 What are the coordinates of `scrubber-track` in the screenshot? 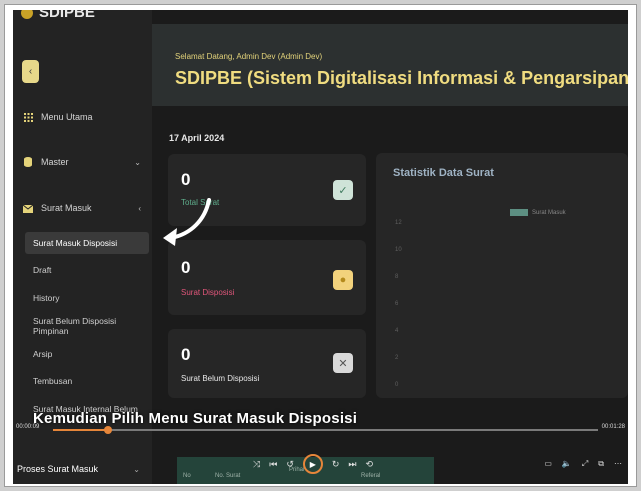 It's located at (325, 430).